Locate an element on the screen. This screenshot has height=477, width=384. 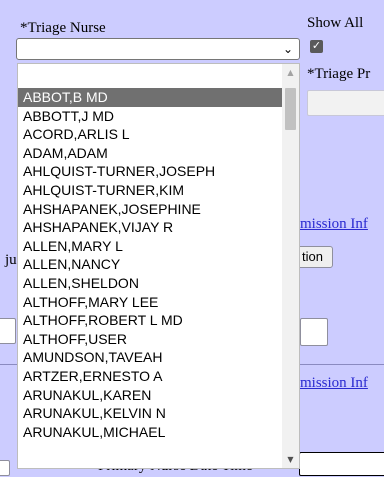
nurse-option: ARUNAKUL,MICHAEL is located at coordinates (150, 432).